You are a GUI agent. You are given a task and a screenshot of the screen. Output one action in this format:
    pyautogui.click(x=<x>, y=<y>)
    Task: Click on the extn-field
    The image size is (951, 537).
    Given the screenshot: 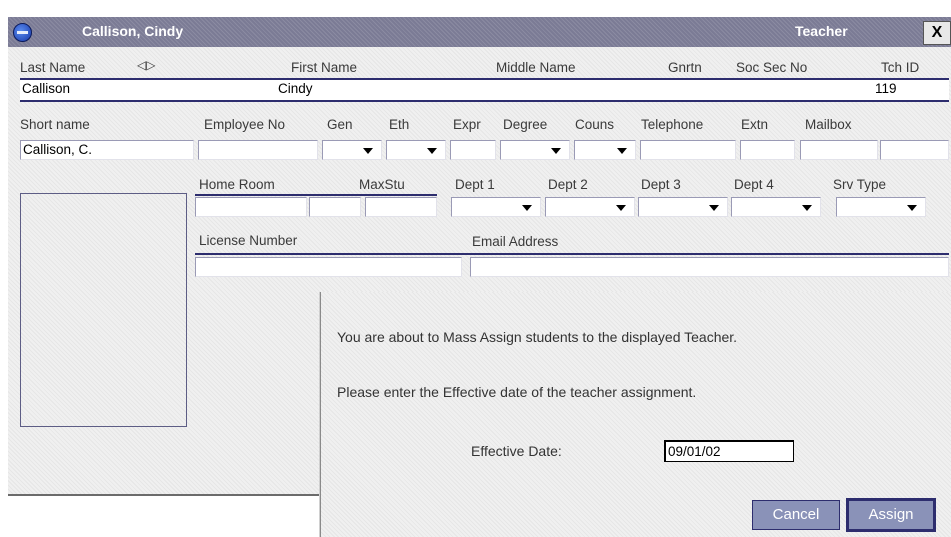 What is the action you would take?
    pyautogui.click(x=767, y=150)
    